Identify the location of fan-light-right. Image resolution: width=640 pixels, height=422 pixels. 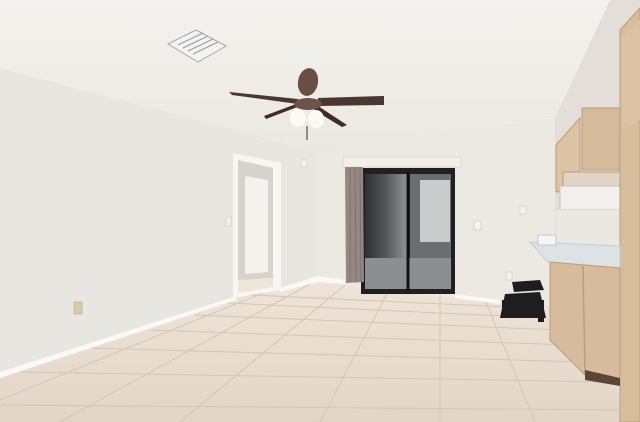
(316, 119).